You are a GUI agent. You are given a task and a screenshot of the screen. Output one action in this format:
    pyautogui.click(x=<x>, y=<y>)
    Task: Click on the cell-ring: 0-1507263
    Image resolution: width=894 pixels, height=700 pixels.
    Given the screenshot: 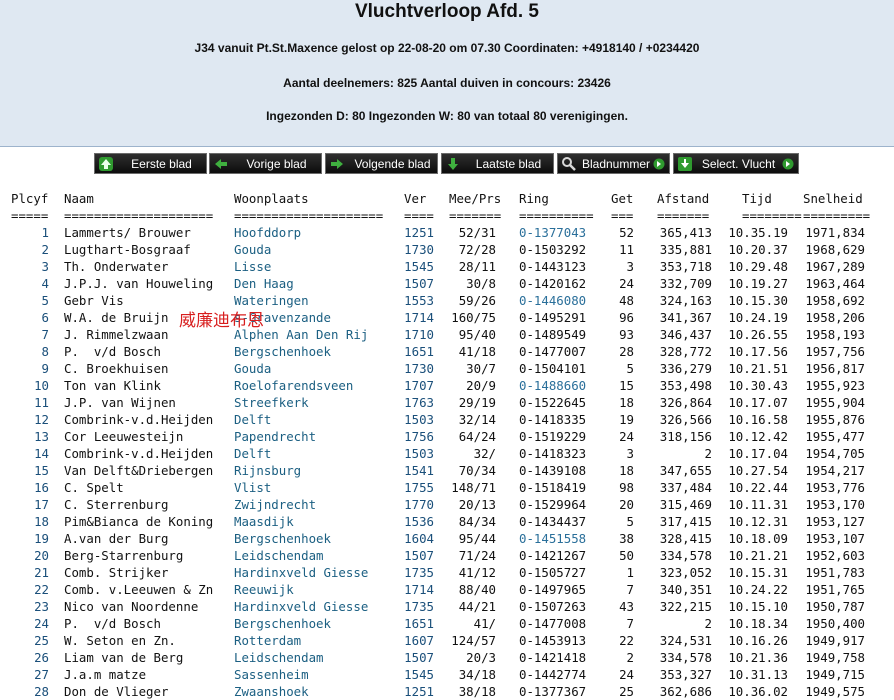 What is the action you would take?
    pyautogui.click(x=552, y=606)
    